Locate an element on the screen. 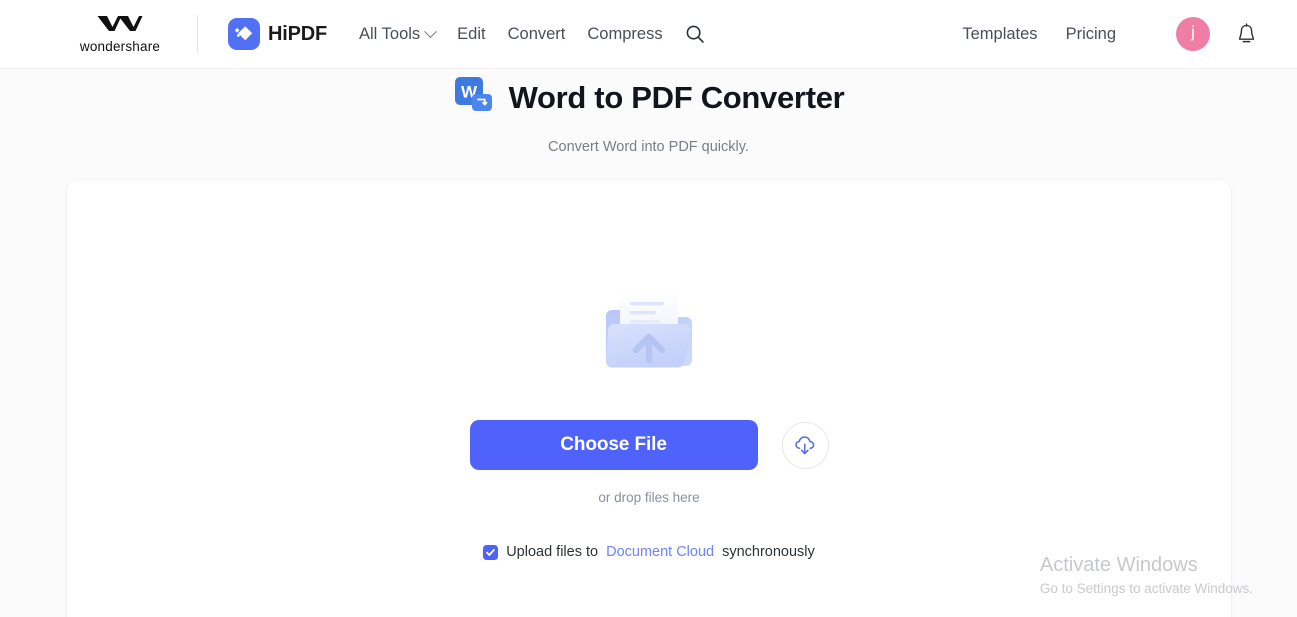 The width and height of the screenshot is (1297, 617). cloud-import-button is located at coordinates (805, 445).